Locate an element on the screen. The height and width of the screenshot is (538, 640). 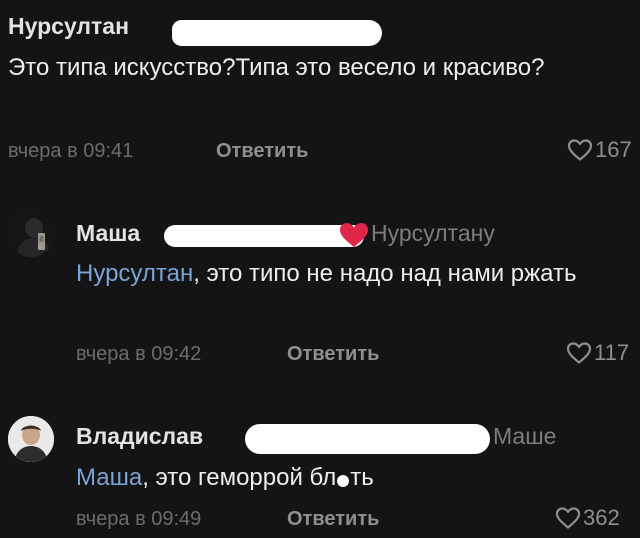
like-count: 362 is located at coordinates (601, 517).